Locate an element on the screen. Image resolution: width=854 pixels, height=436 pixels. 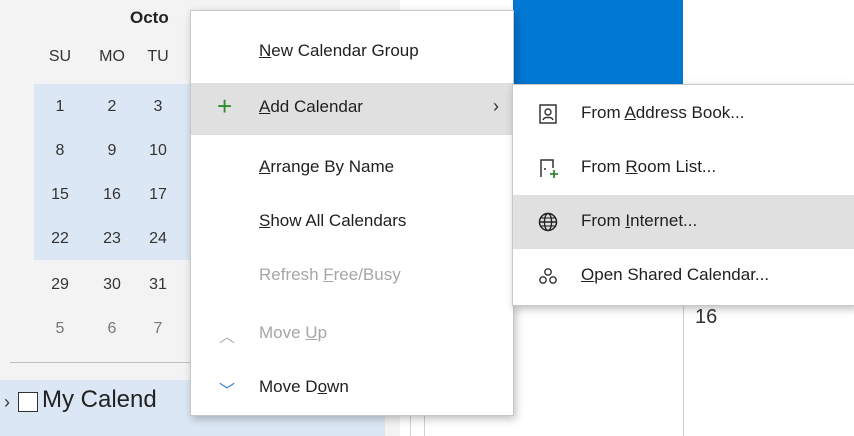
menu-item-new-calendar-group: New Calendar Group is located at coordinates (352, 53).